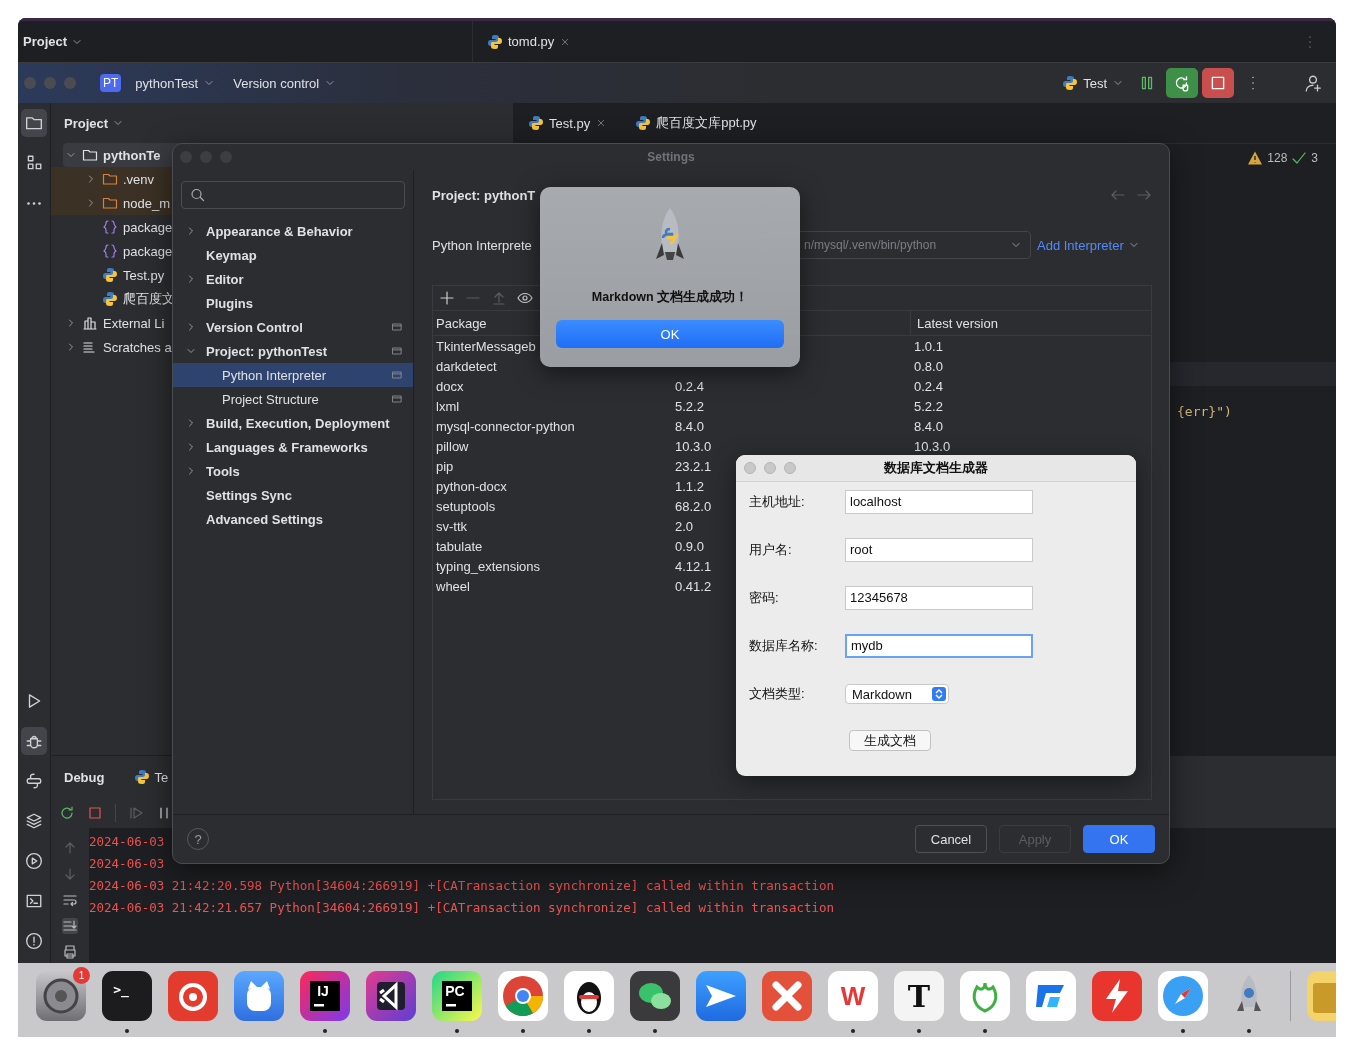  I want to click on table-cell-text: typing_extensions, so click(488, 566).